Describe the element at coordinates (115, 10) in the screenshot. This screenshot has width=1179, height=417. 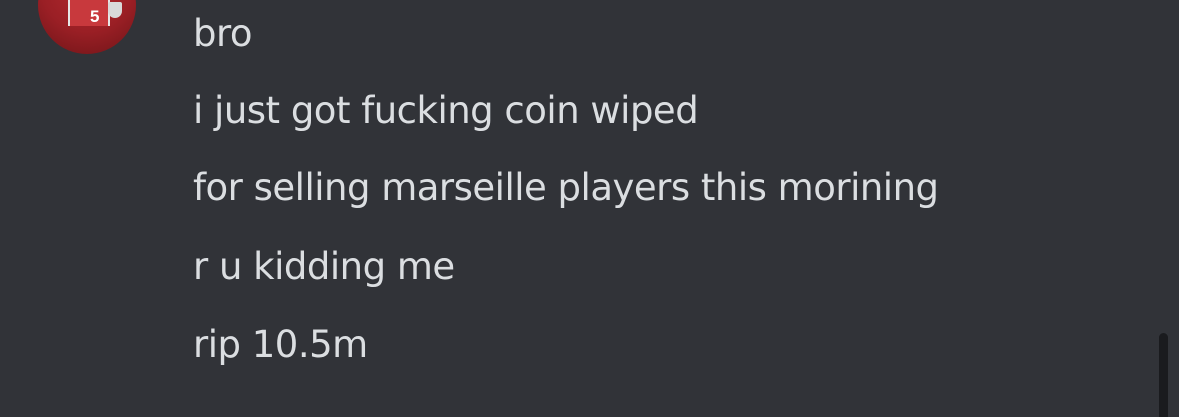
I see `crest-icon` at that location.